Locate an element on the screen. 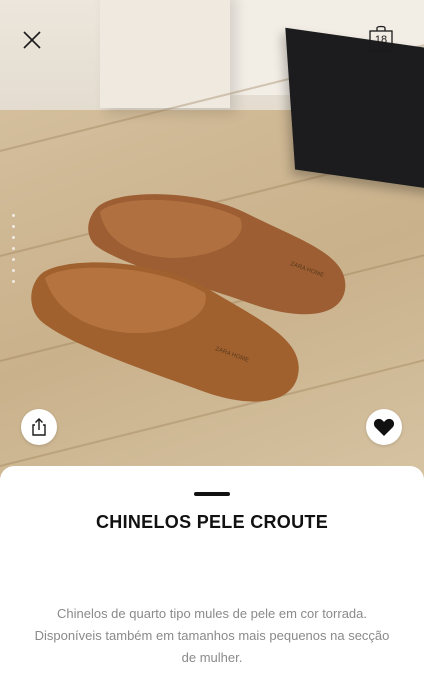 This screenshot has height=699, width=424. bag-count: 18 is located at coordinates (381, 40).